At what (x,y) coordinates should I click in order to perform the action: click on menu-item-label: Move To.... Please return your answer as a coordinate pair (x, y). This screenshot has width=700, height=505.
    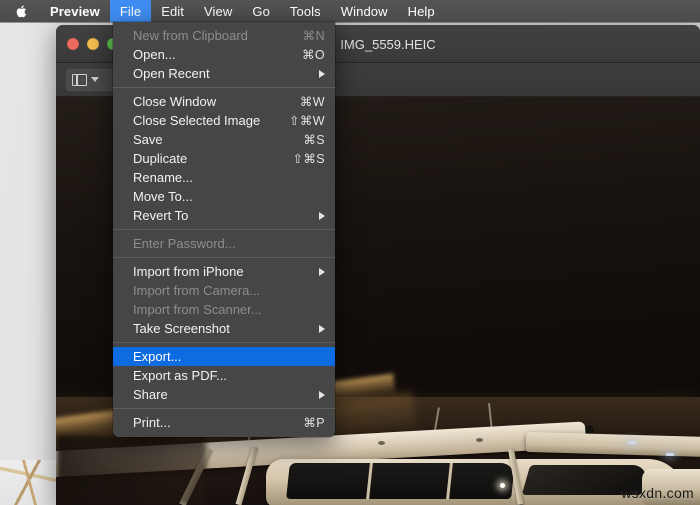
    Looking at the image, I should click on (163, 196).